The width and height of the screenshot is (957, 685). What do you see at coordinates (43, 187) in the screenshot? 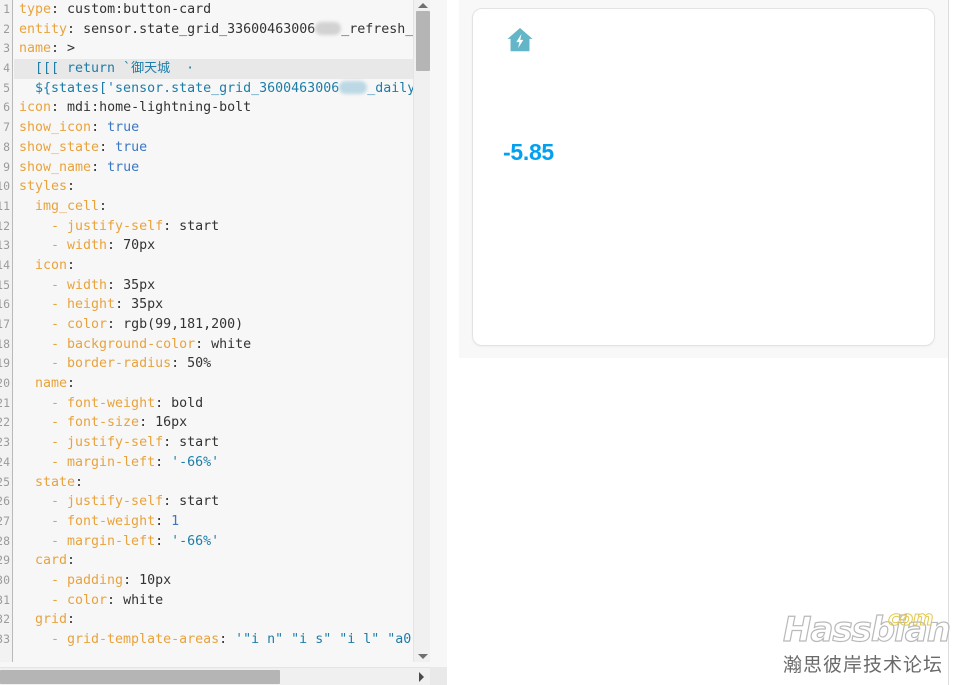
I see `code-token-key: styles` at bounding box center [43, 187].